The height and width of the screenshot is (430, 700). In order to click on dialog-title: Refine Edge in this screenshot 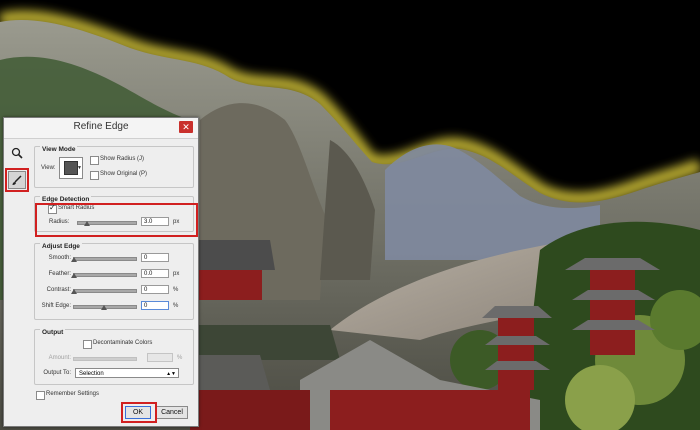, I will do `click(101, 126)`.